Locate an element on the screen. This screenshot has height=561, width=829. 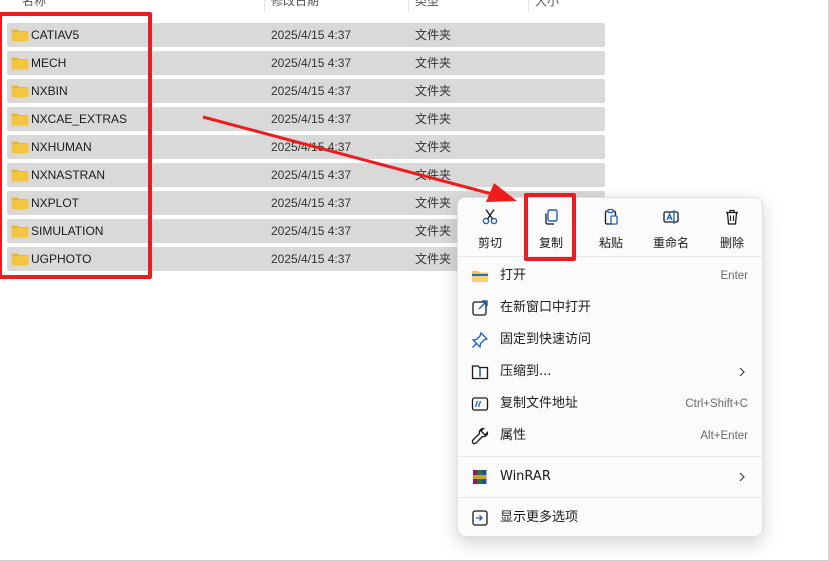
column-header: 名称 修改日期 类型 大小 is located at coordinates (305, 5).